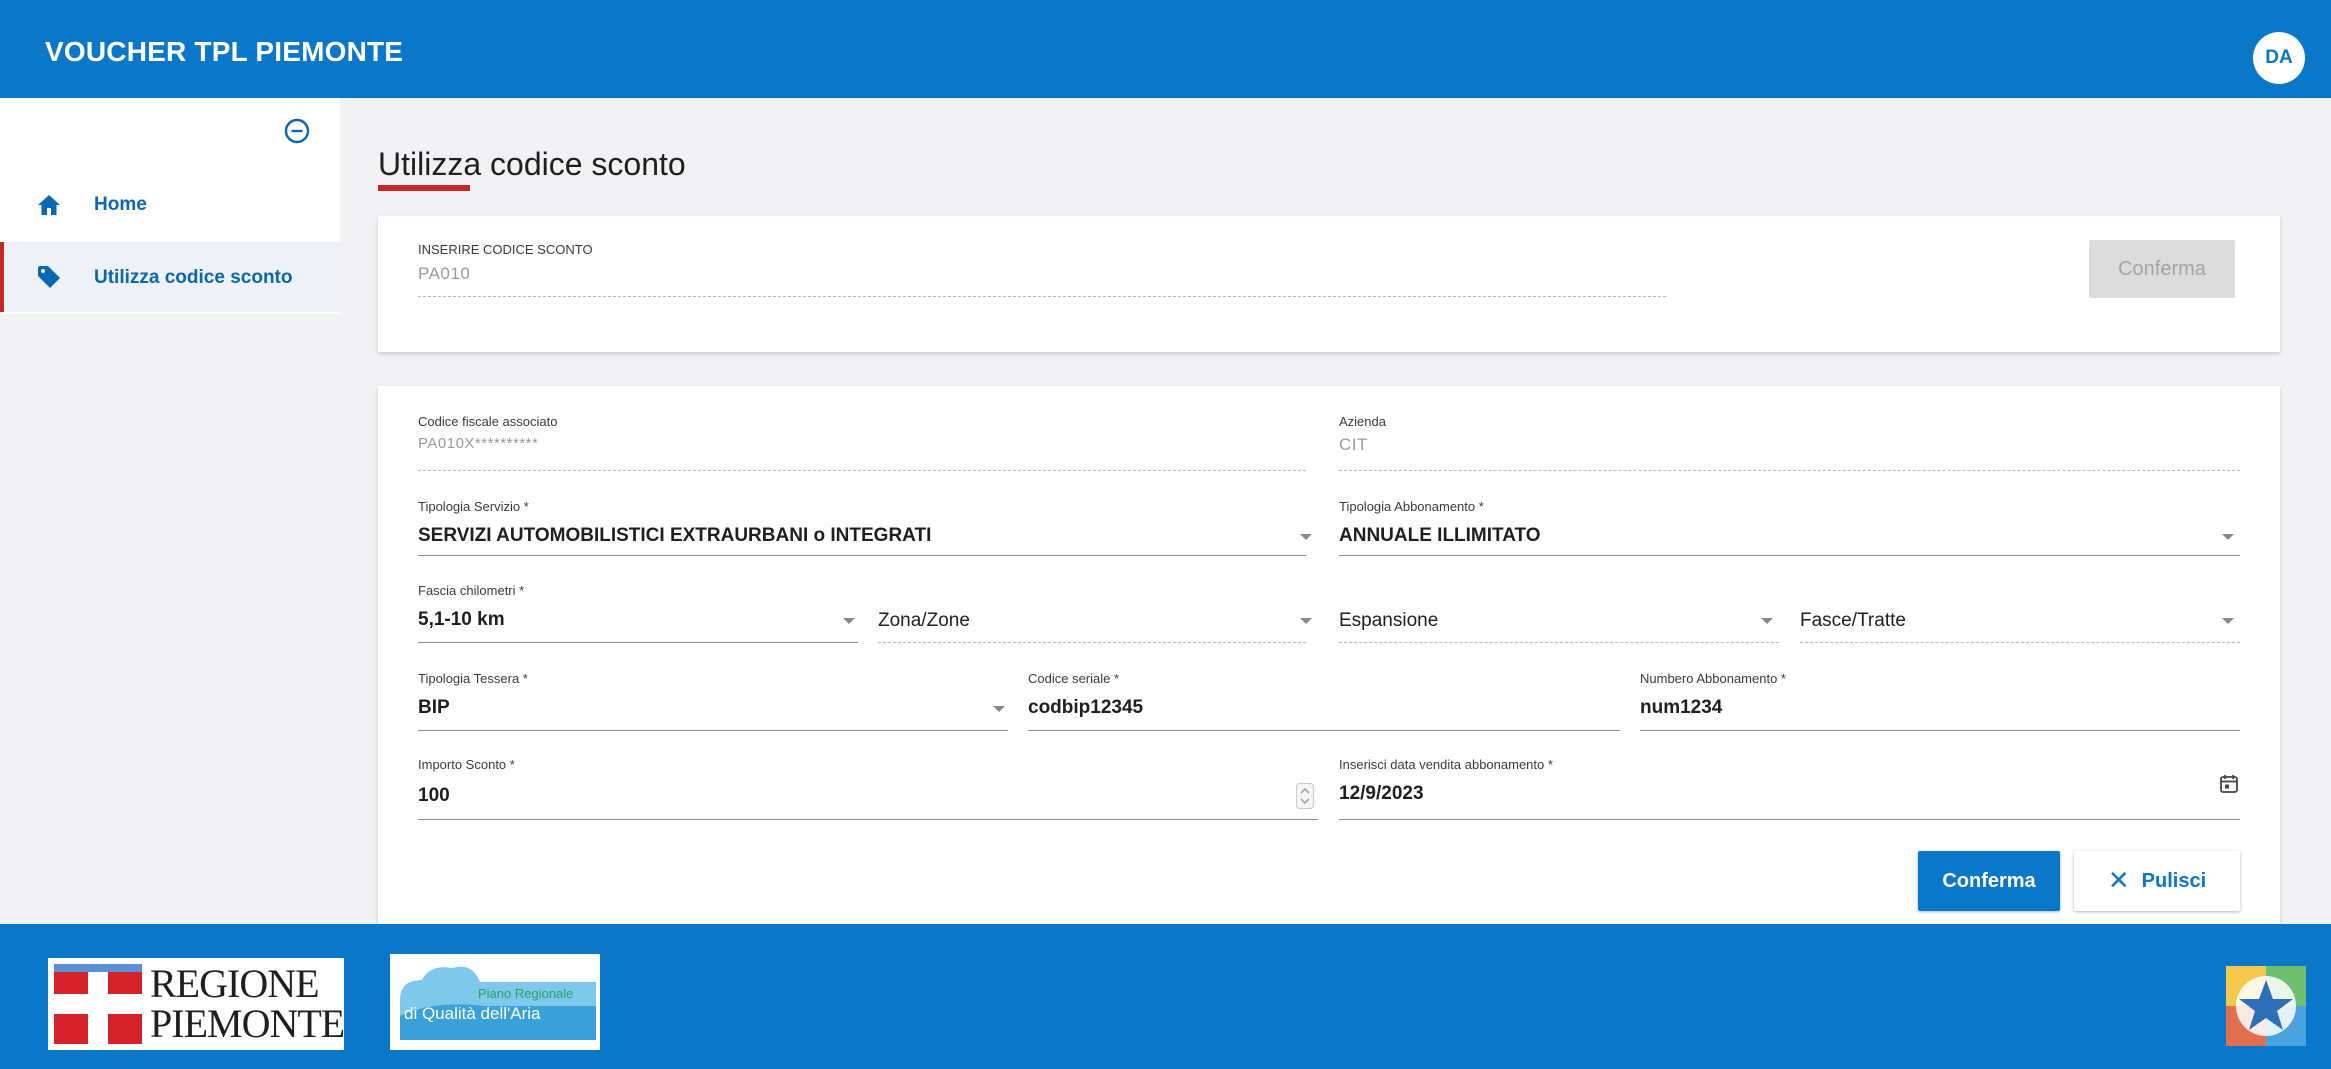  I want to click on fascia-chilometri-select: 5,1-10 km, so click(461, 620).